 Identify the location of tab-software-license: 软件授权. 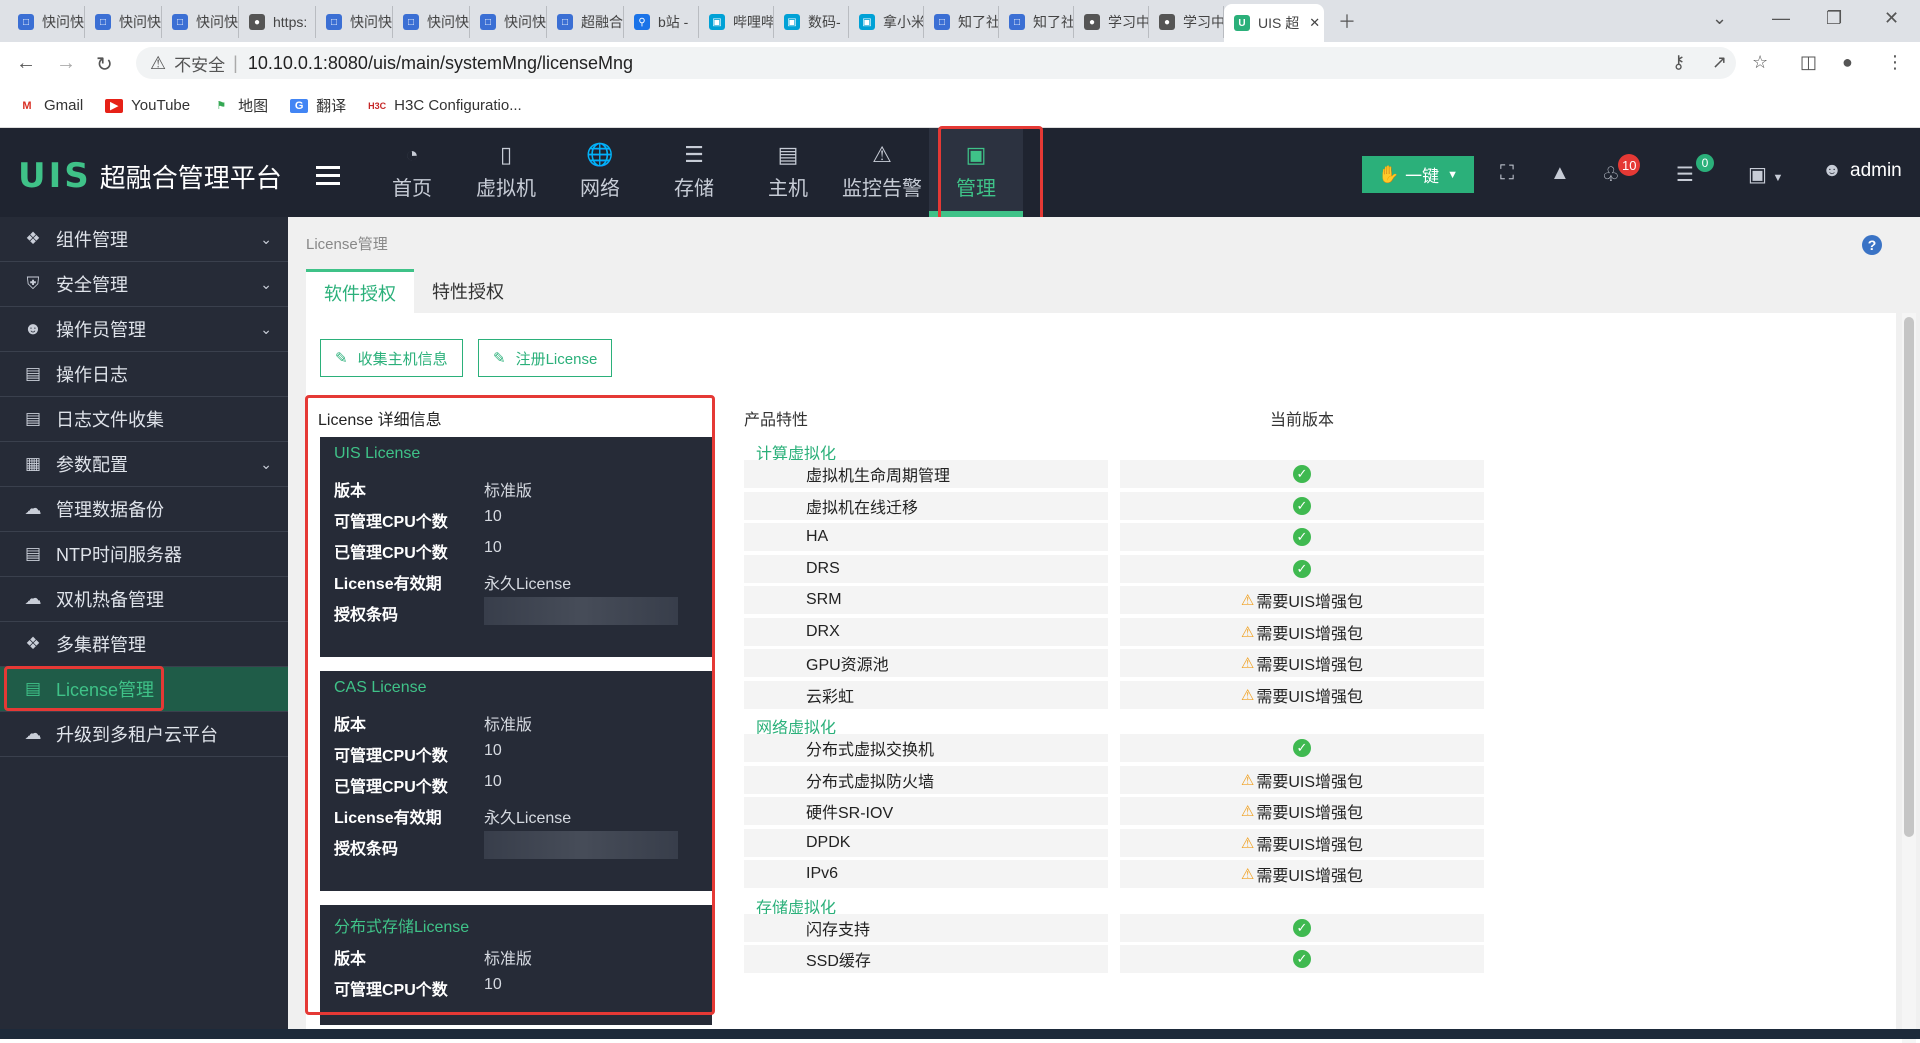
(360, 291).